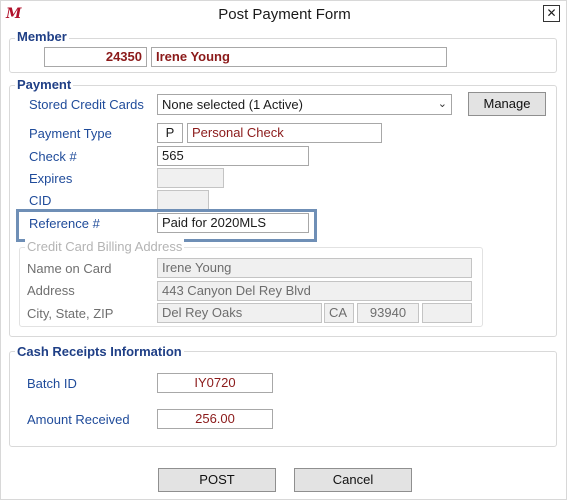 The image size is (567, 500). What do you see at coordinates (232, 104) in the screenshot?
I see `stored-cards-value: None selected (1 Active)` at bounding box center [232, 104].